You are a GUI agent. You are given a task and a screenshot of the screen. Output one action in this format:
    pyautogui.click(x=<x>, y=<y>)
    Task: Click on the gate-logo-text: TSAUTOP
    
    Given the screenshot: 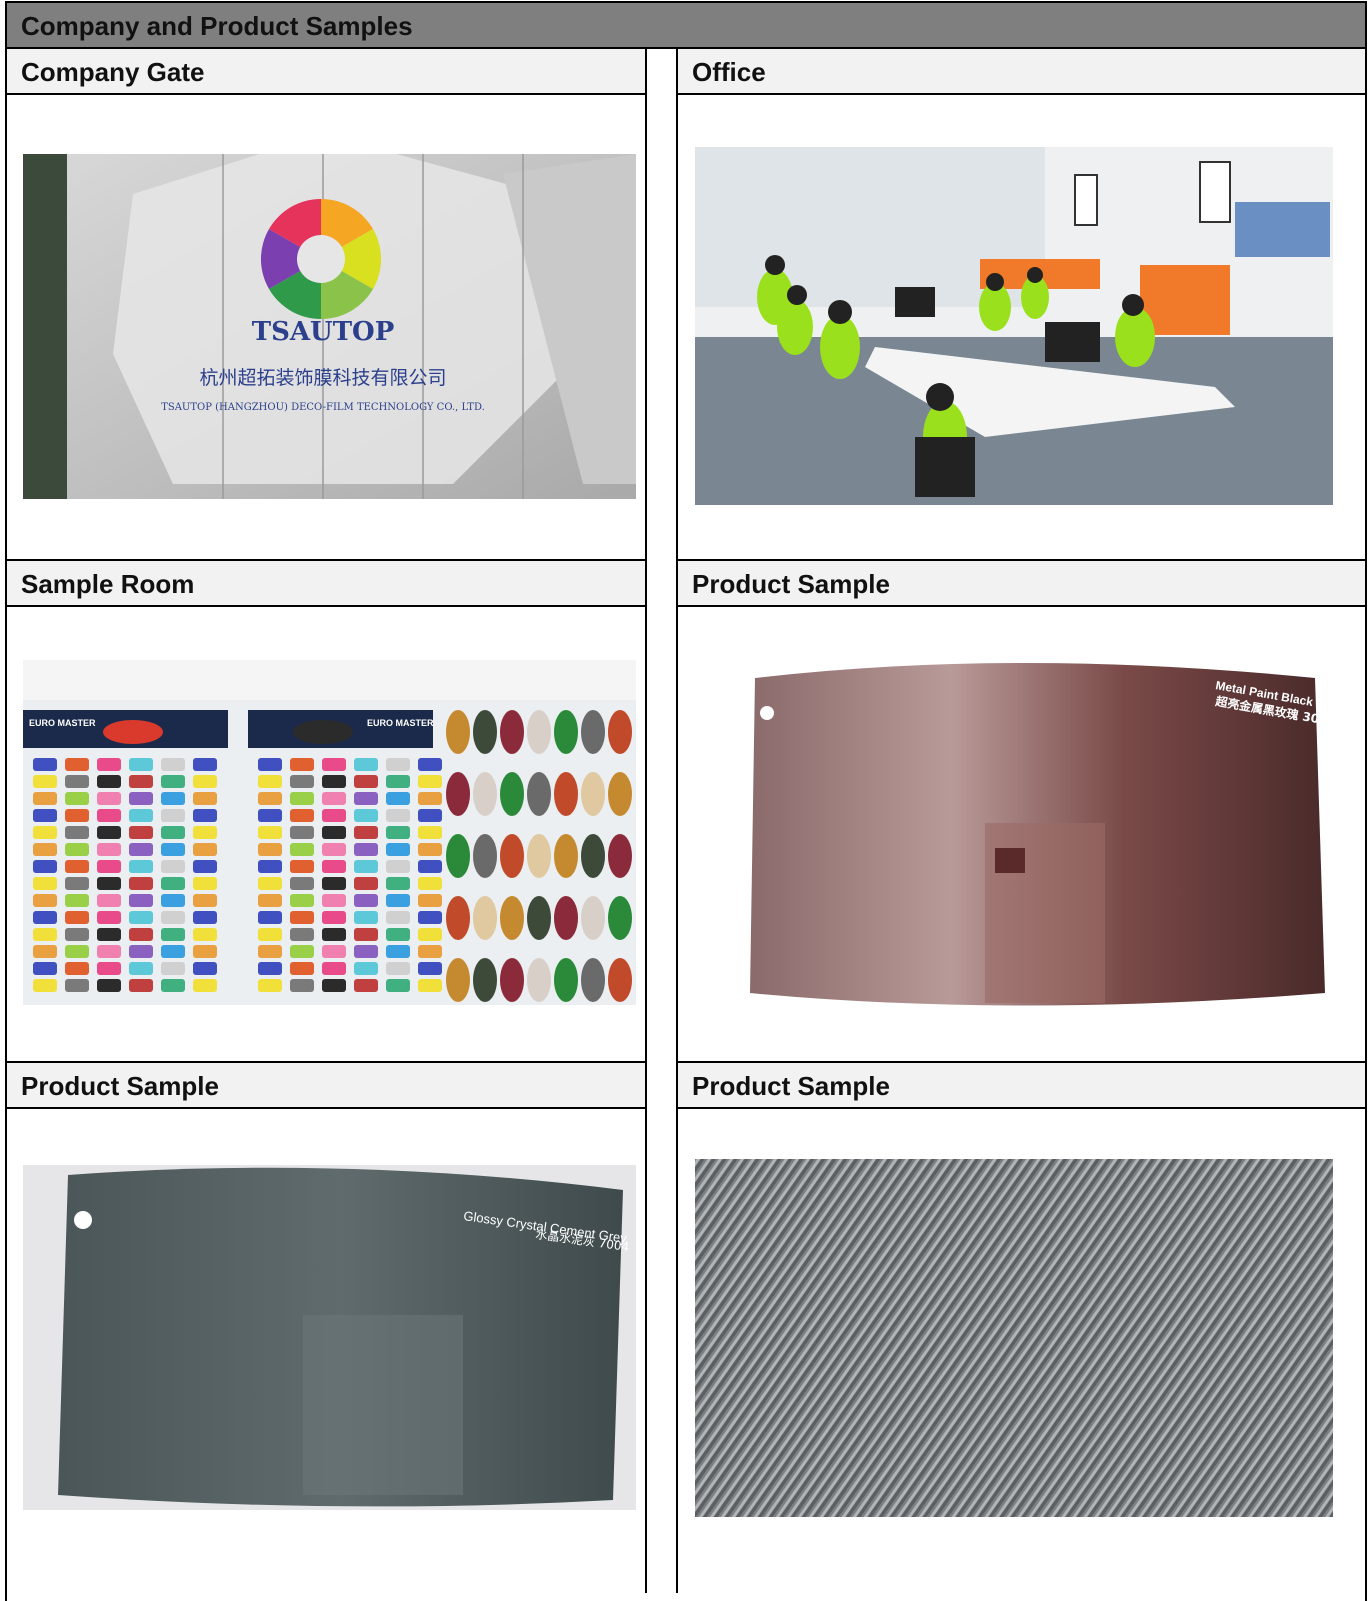 What is the action you would take?
    pyautogui.click(x=323, y=332)
    